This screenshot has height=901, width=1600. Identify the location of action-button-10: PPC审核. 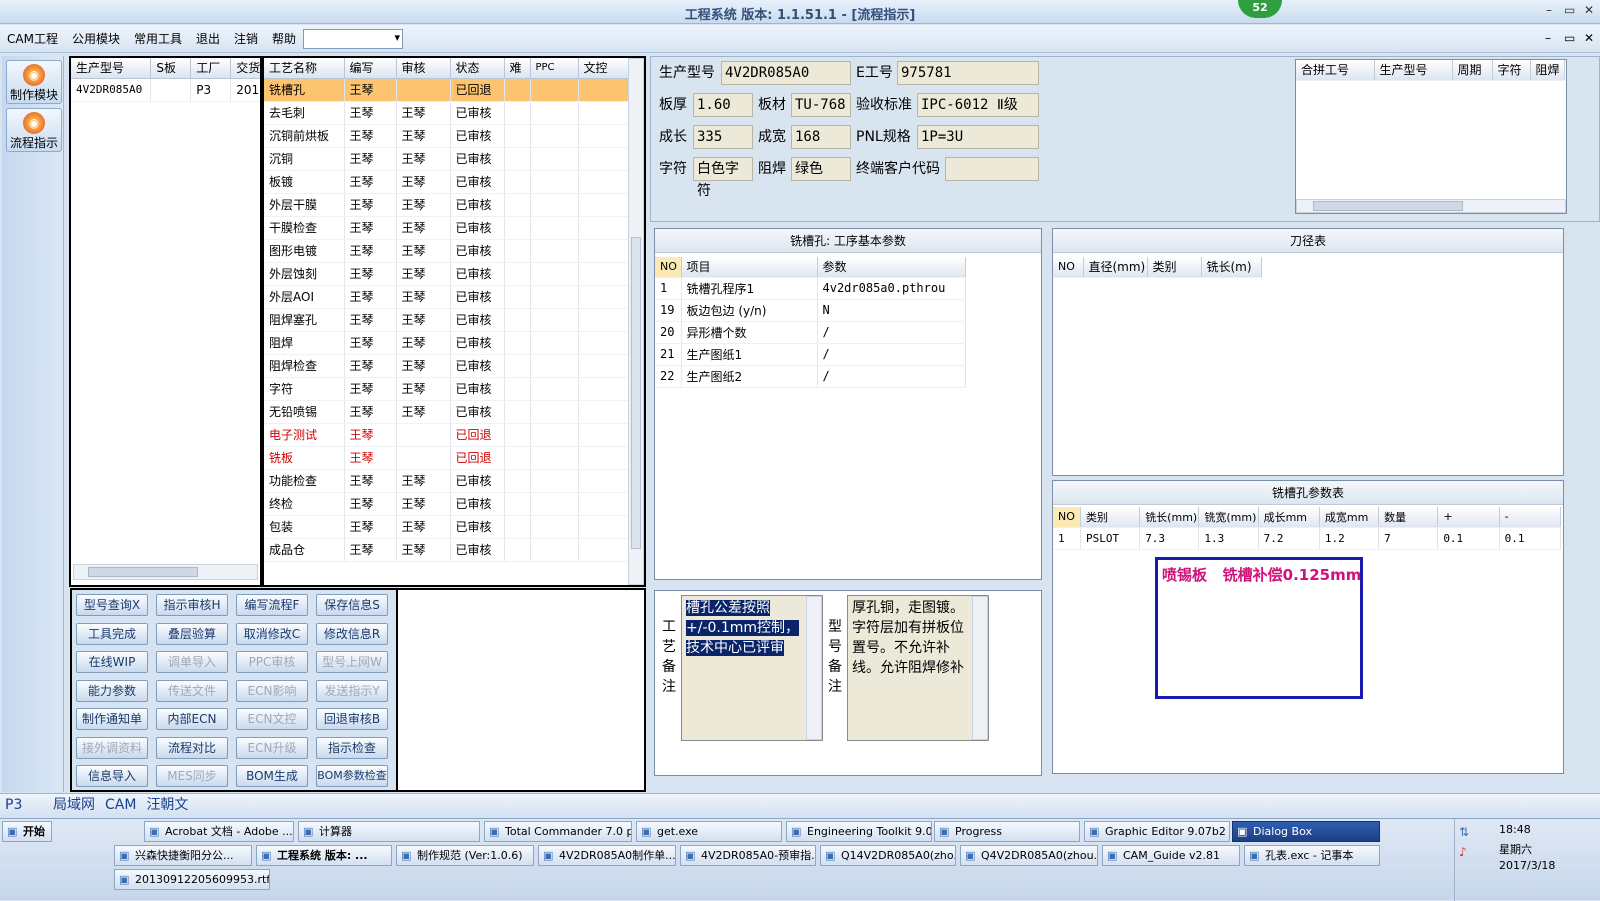
(272, 662).